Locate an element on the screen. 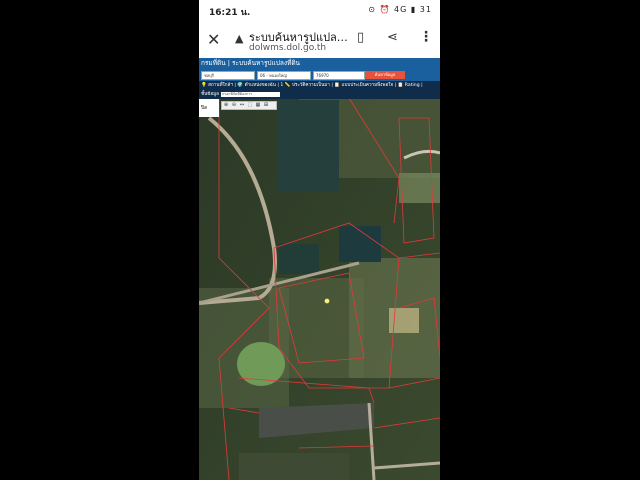  search-button: ค้นหาข้อมูล is located at coordinates (385, 75).